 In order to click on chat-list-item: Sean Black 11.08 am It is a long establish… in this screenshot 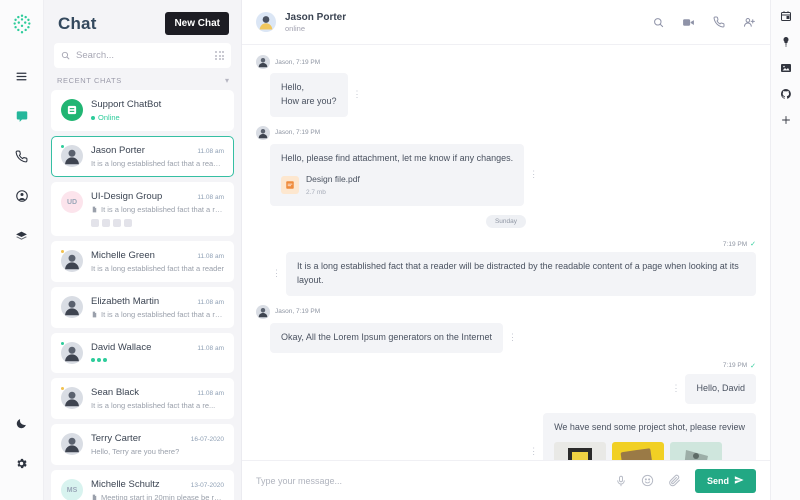, I will do `click(142, 398)`.